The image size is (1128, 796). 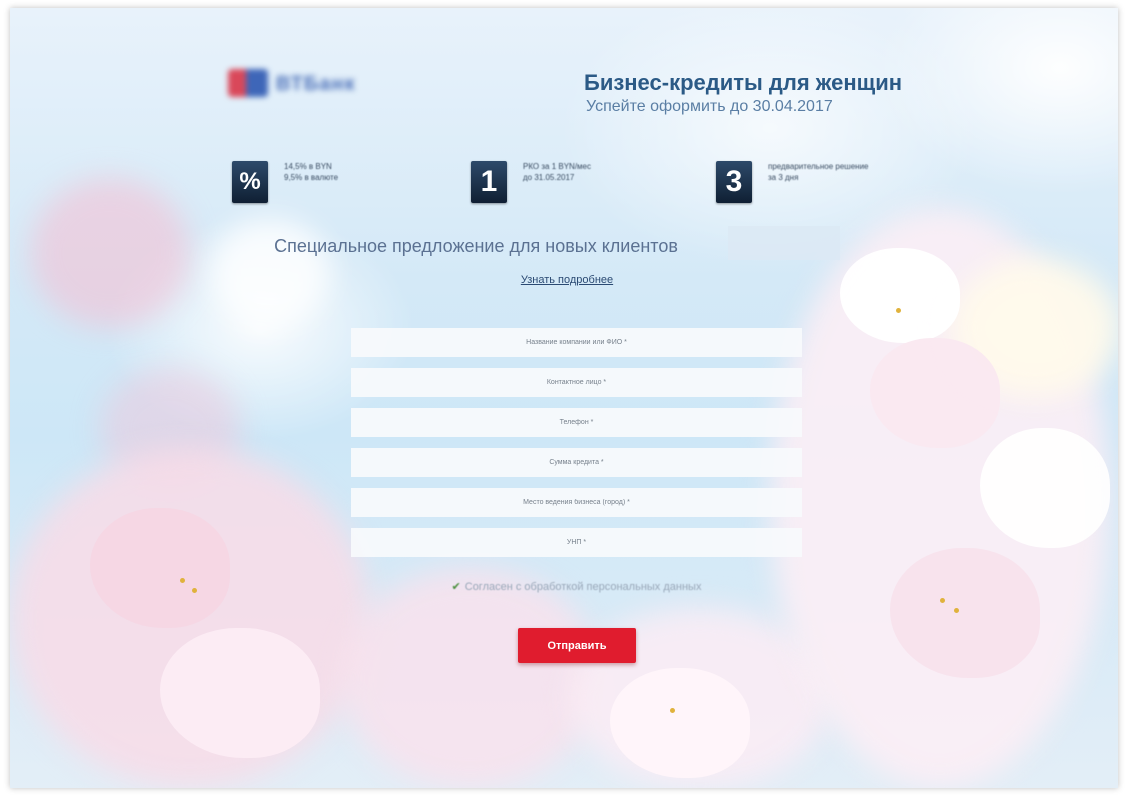 I want to click on page-subtitle: Успейте оформить до 30.04.2017, so click(x=709, y=106).